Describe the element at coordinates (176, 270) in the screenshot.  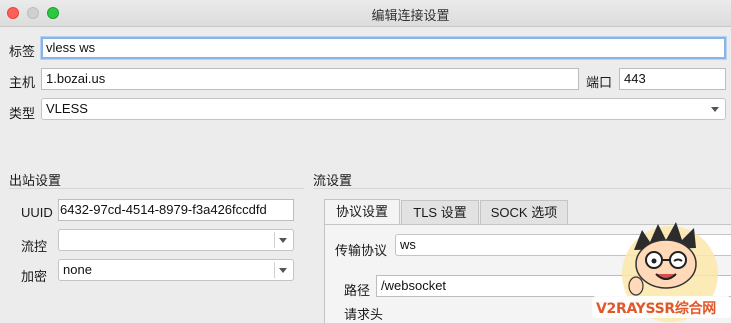
I see `encryption-select: none` at that location.